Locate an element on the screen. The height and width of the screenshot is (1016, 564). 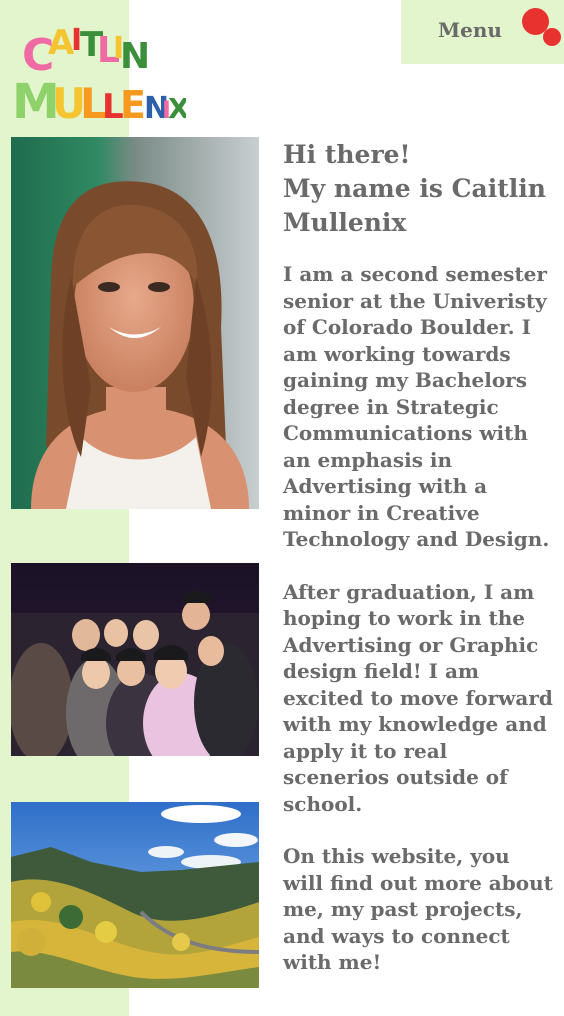
name-line: My name is Caitlin Mullenix is located at coordinates (414, 205).